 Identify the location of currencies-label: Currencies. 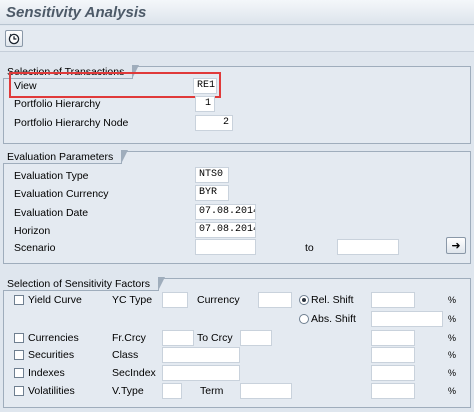
(53, 338).